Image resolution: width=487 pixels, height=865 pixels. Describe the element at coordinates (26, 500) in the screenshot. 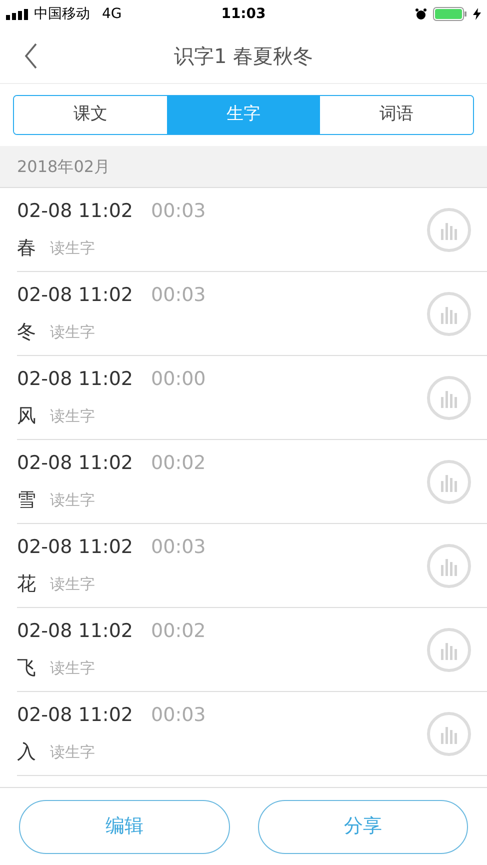

I see `character-text: 雪` at that location.